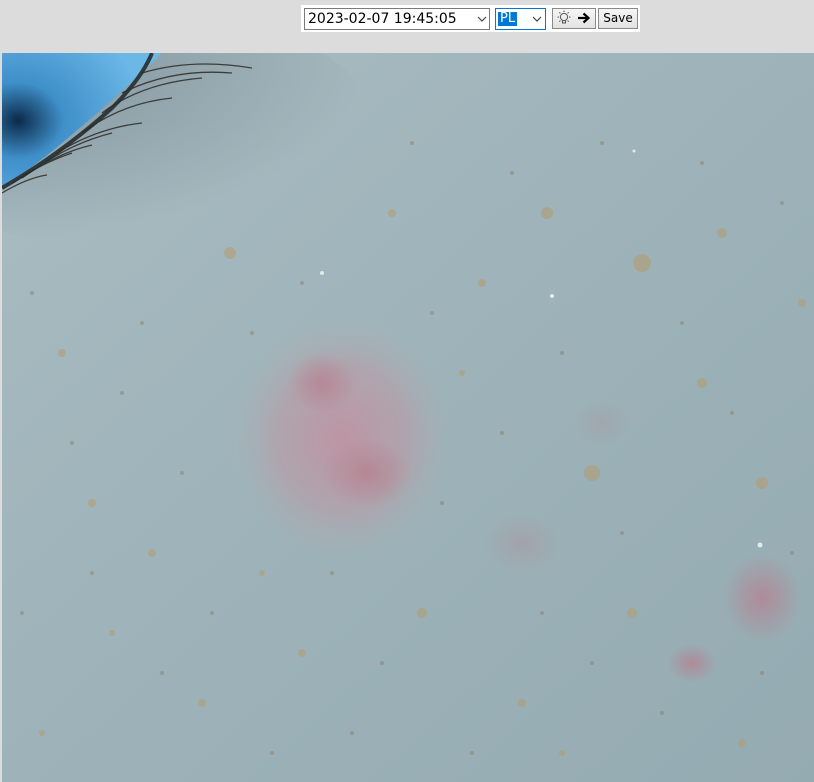 The width and height of the screenshot is (814, 782). What do you see at coordinates (508, 18) in the screenshot?
I see `mode-value: PL` at bounding box center [508, 18].